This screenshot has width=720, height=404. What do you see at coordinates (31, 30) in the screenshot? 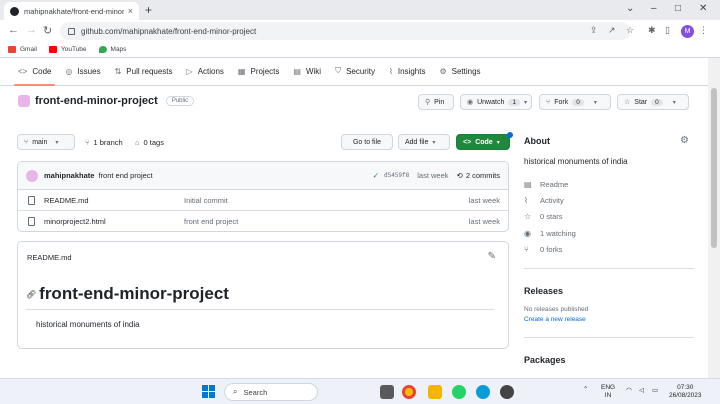
I see `forward-icon: →` at bounding box center [31, 30].